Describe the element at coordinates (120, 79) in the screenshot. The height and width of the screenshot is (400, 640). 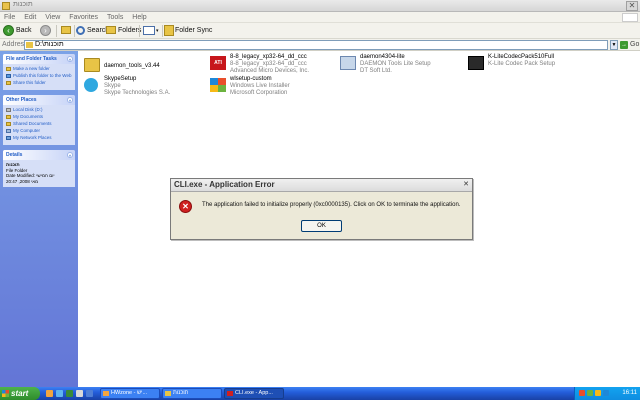
I see `file-name: SkypeSetup` at that location.